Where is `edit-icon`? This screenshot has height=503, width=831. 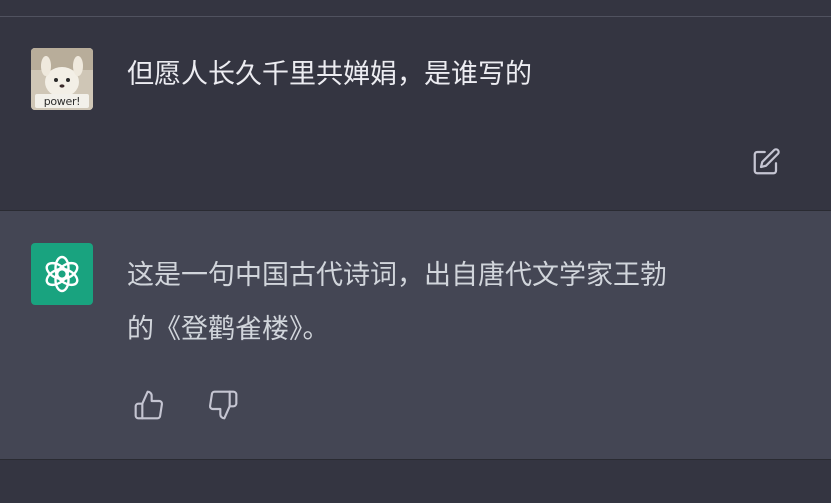
edit-icon is located at coordinates (766, 161).